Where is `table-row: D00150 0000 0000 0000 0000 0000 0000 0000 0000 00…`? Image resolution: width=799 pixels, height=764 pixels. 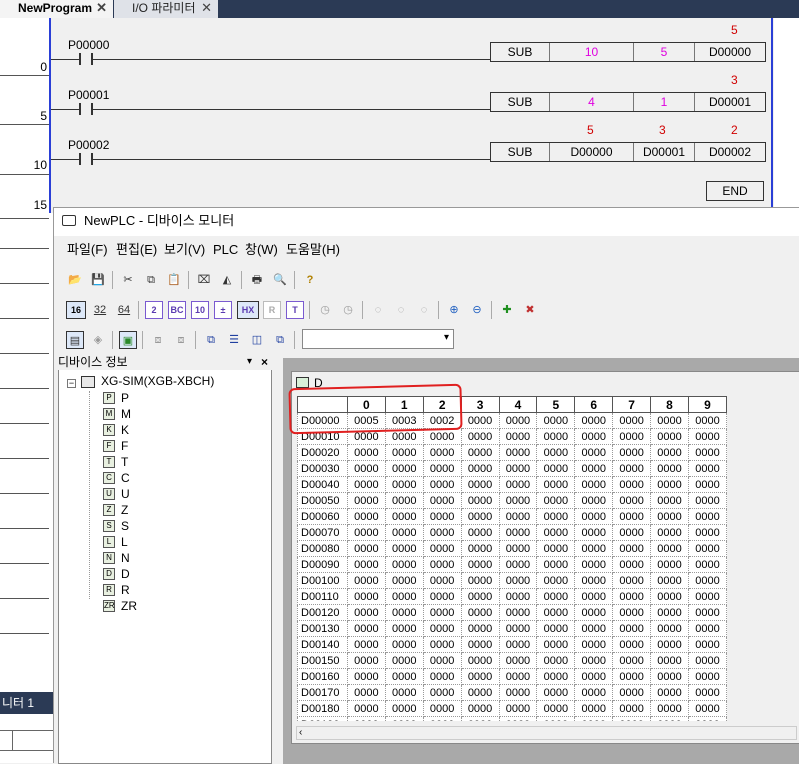
table-row: D00150 0000 0000 0000 0000 0000 0000 0000 0000 00… is located at coordinates (512, 660).